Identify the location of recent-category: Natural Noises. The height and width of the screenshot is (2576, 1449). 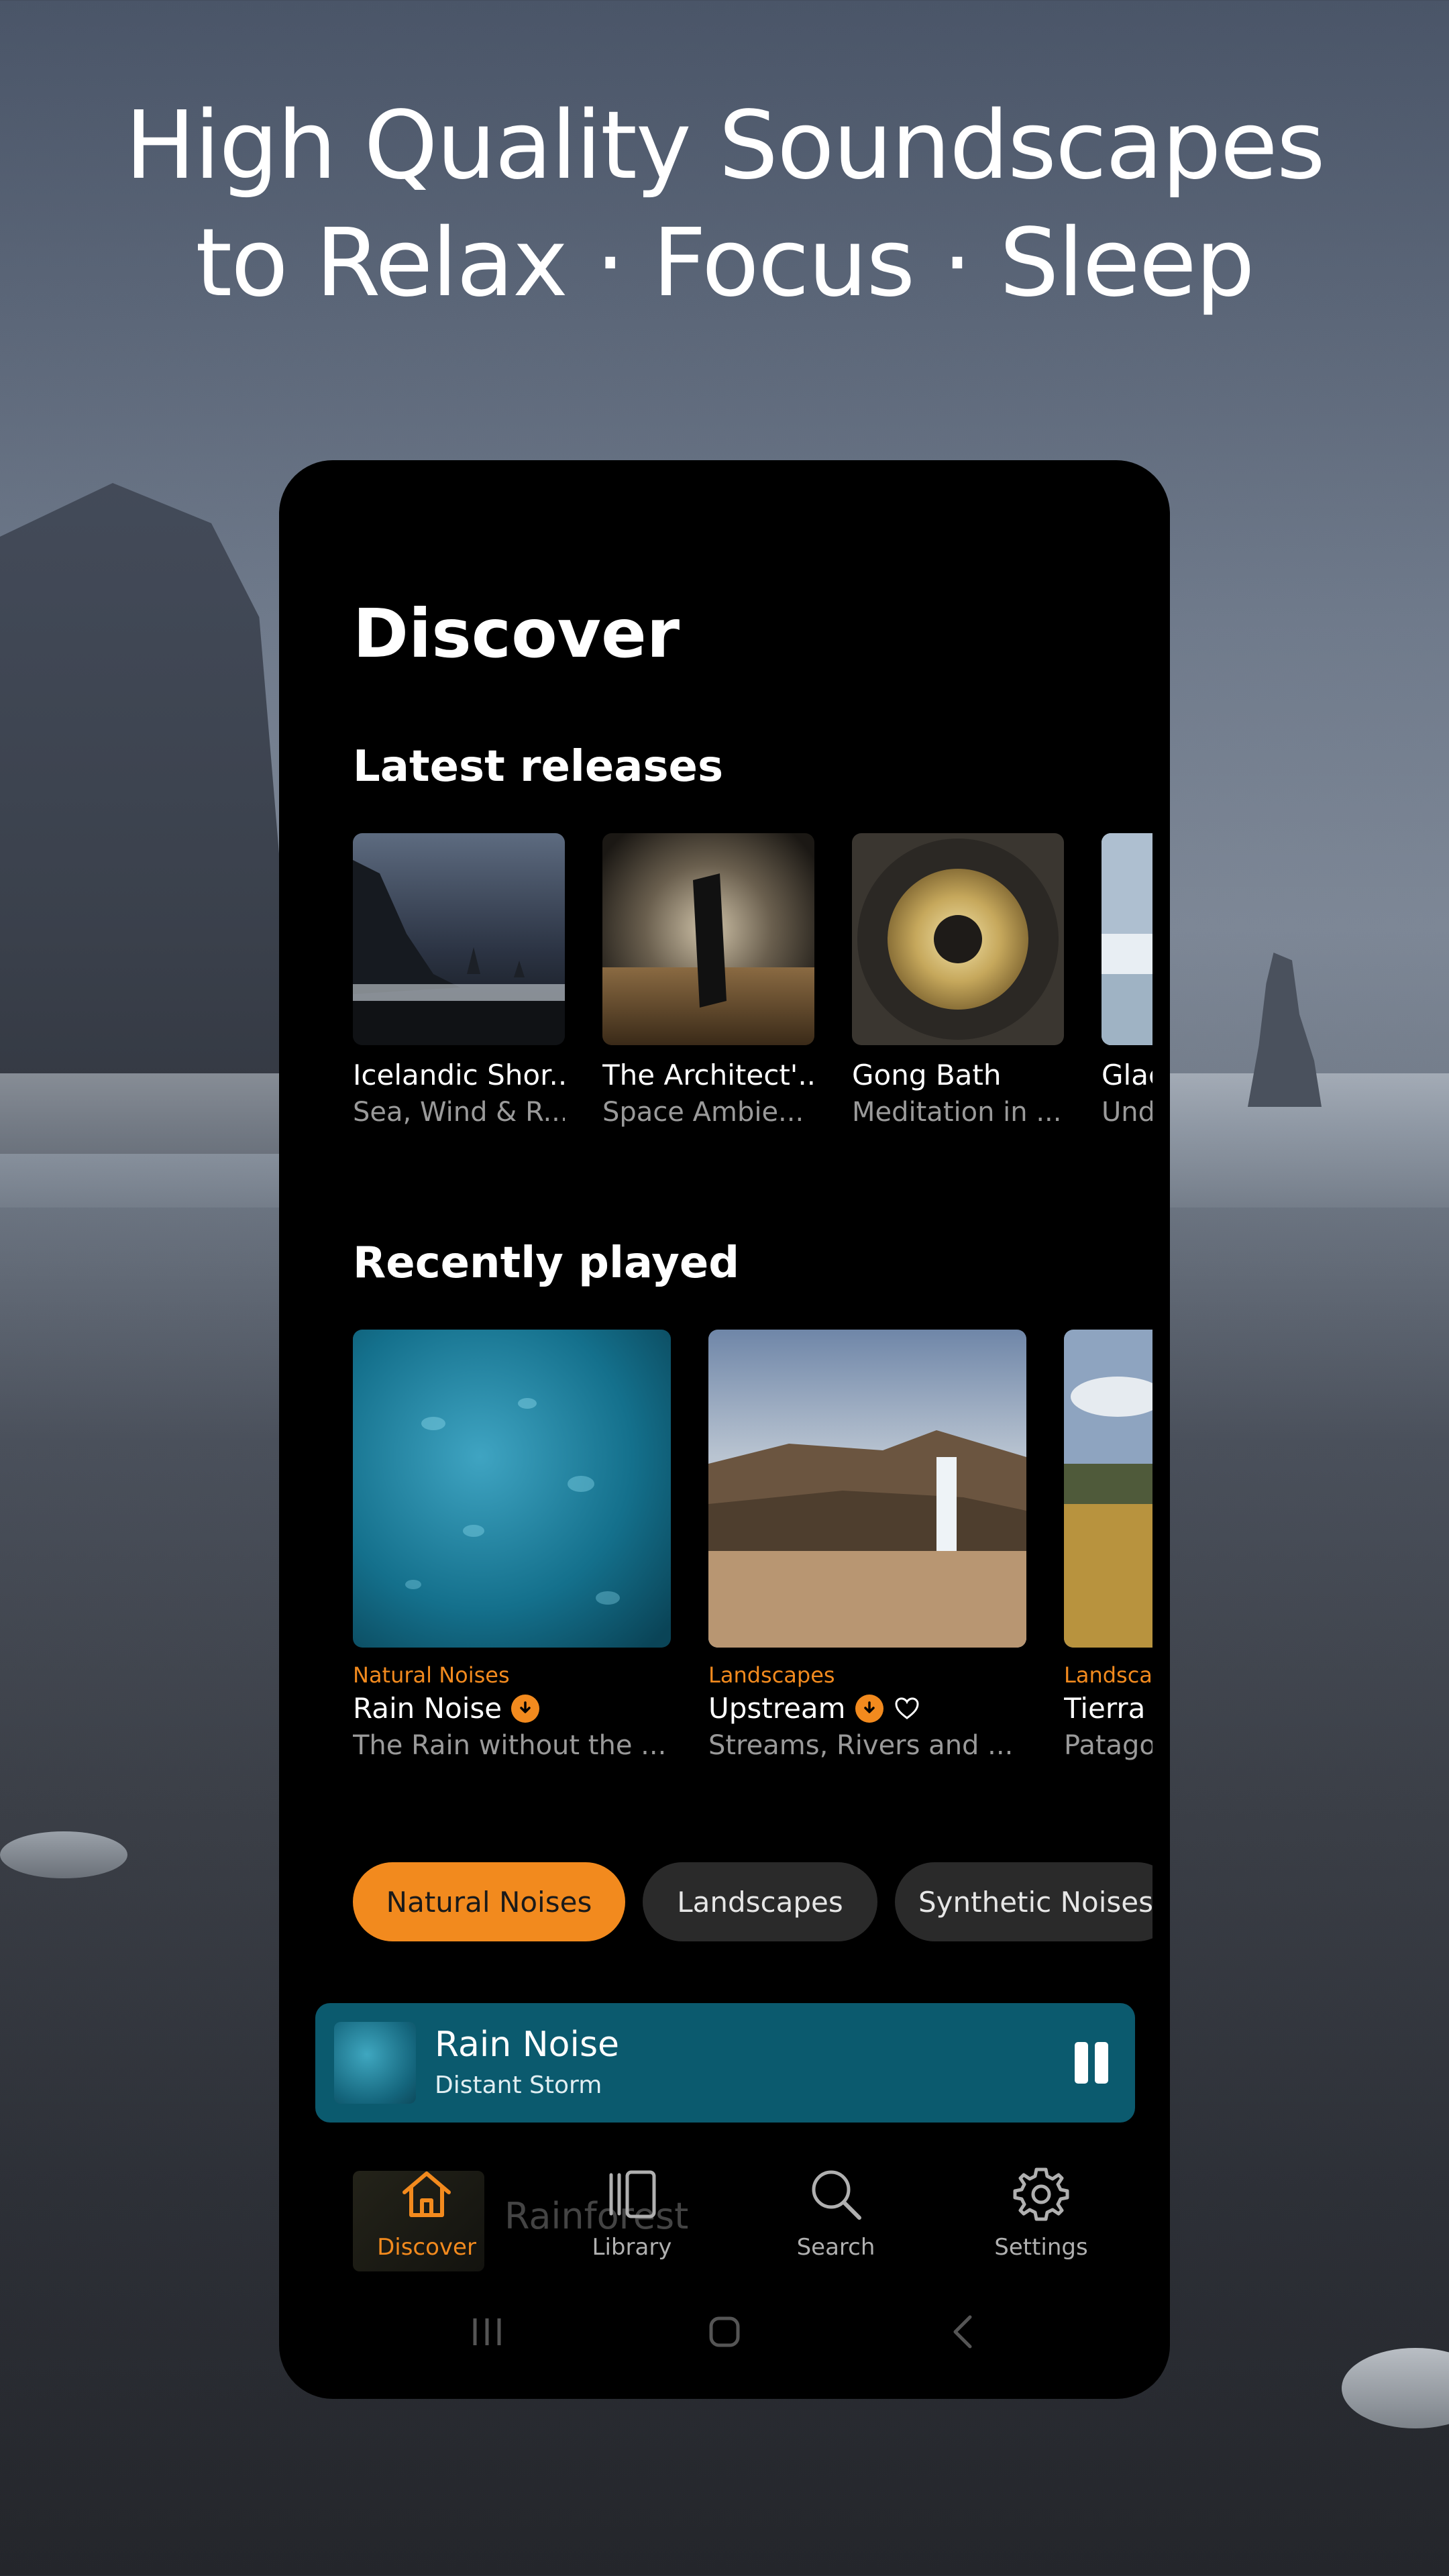
(431, 1675).